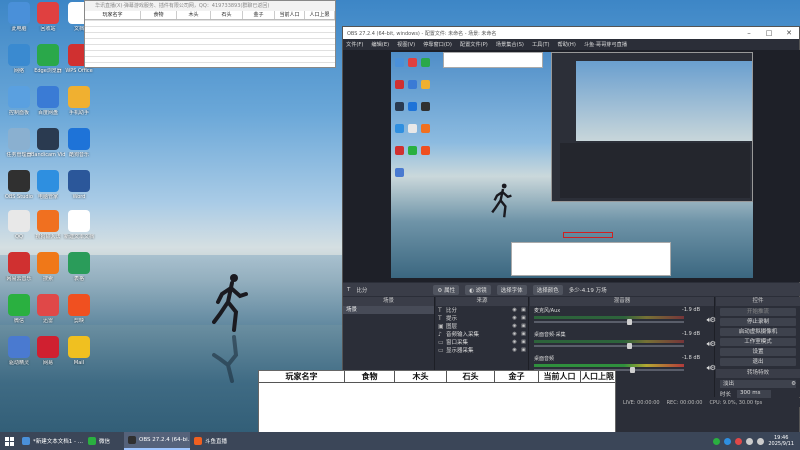 This screenshot has width=800, height=450. Describe the element at coordinates (482, 342) in the screenshot. I see `source-item: ▭ 窗口采集 ◉ ▣` at that location.